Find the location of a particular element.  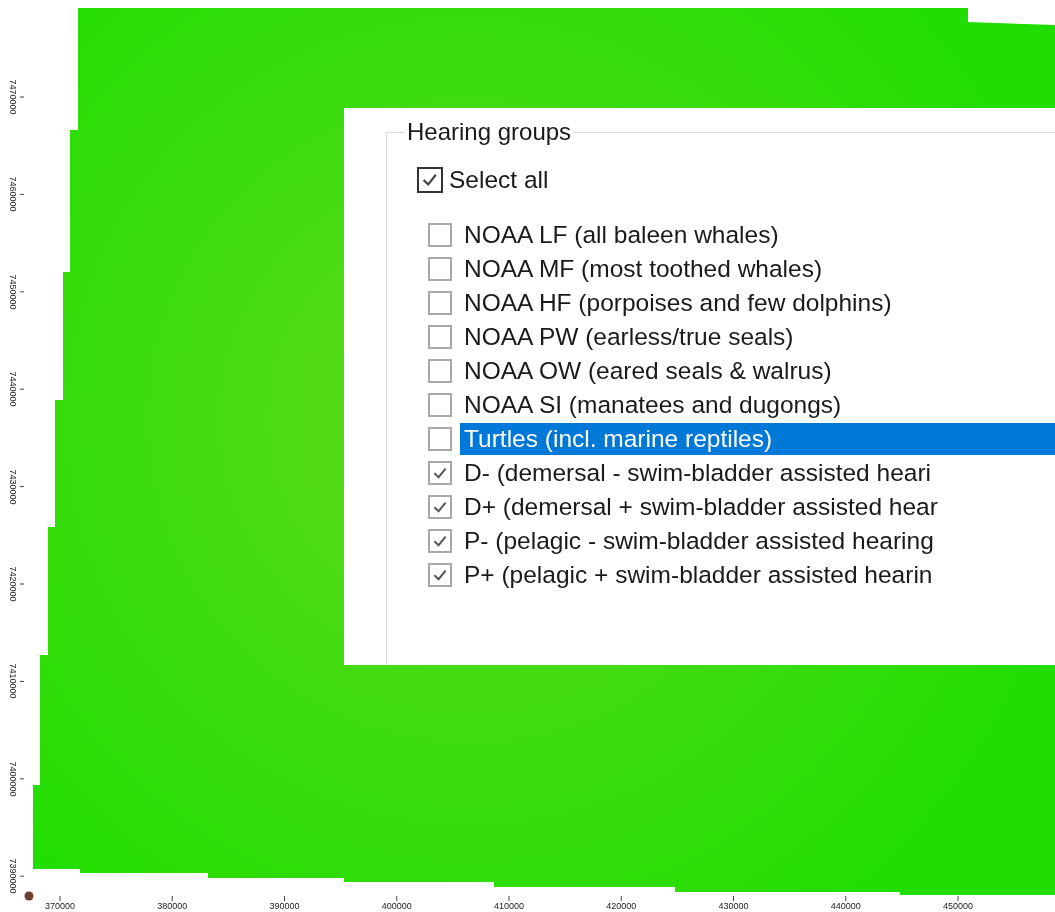

y-tick-label: 7390000 is located at coordinates (13, 876).